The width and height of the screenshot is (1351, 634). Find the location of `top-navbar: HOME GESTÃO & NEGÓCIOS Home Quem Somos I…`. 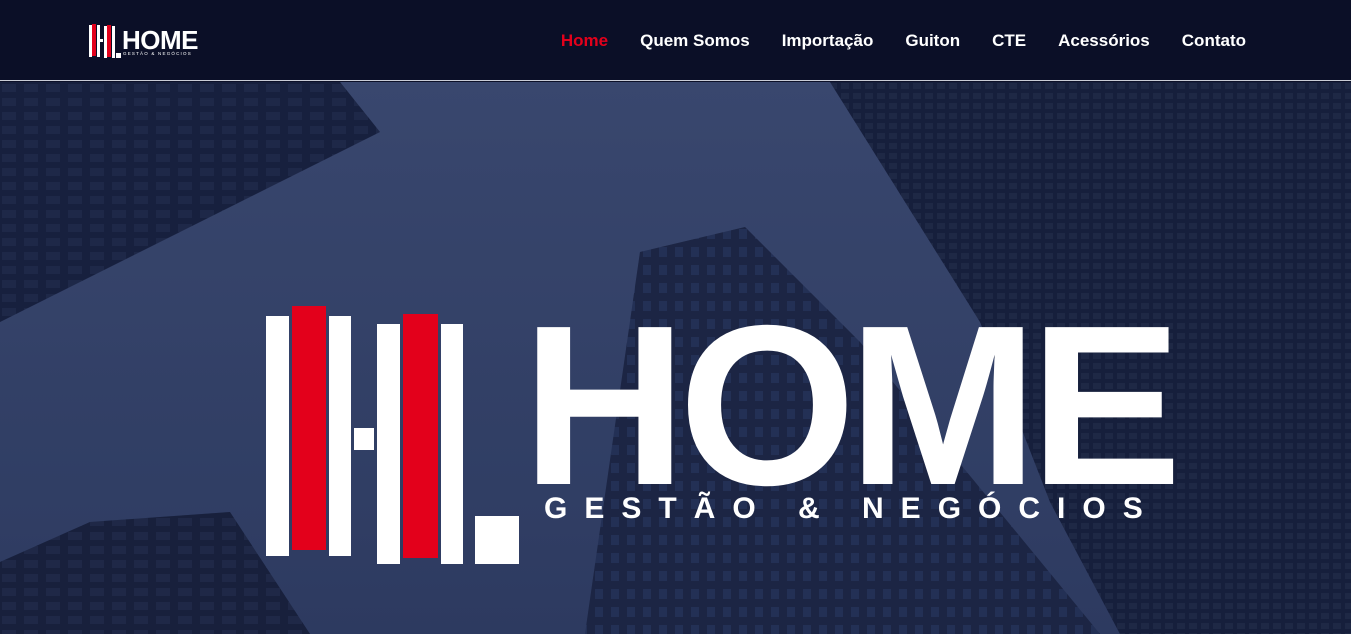

top-navbar: HOME GESTÃO & NEGÓCIOS Home Quem Somos I… is located at coordinates (675, 40).